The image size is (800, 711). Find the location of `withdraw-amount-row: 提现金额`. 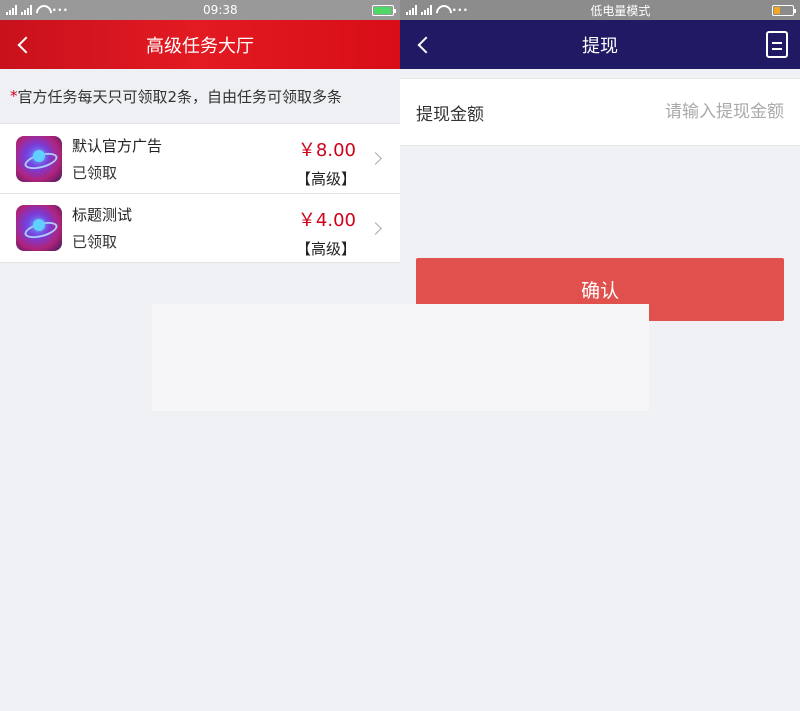

withdraw-amount-row: 提现金额 is located at coordinates (600, 112).